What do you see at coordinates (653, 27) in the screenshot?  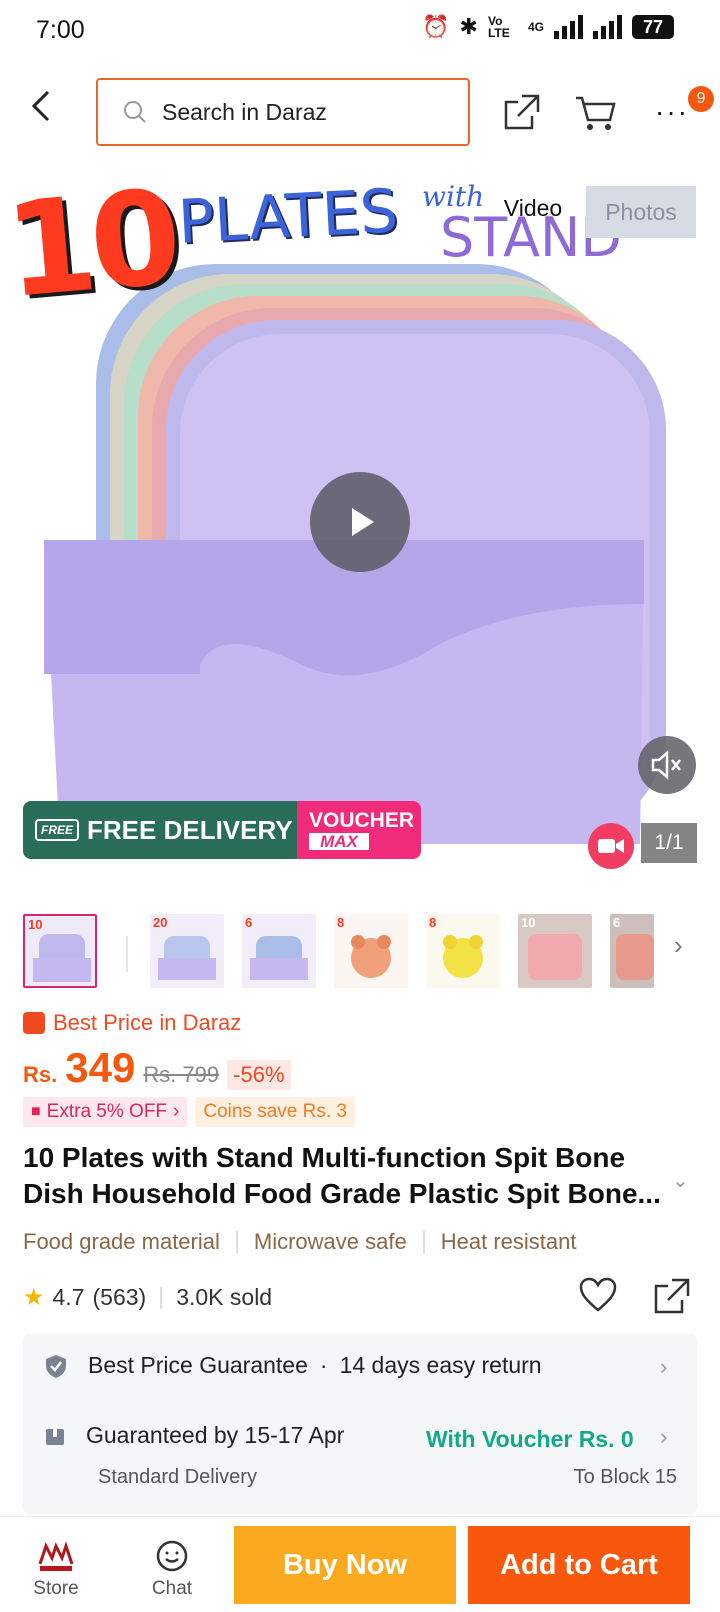 I see `battery-icon: 77` at bounding box center [653, 27].